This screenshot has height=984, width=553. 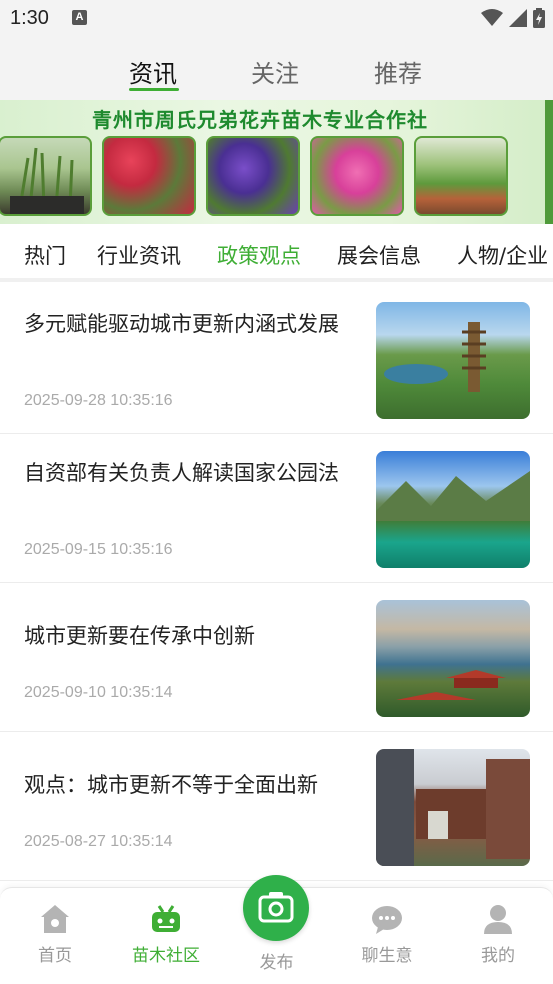 I want to click on news-date: 2025-09-28 10:35:16, so click(x=98, y=400).